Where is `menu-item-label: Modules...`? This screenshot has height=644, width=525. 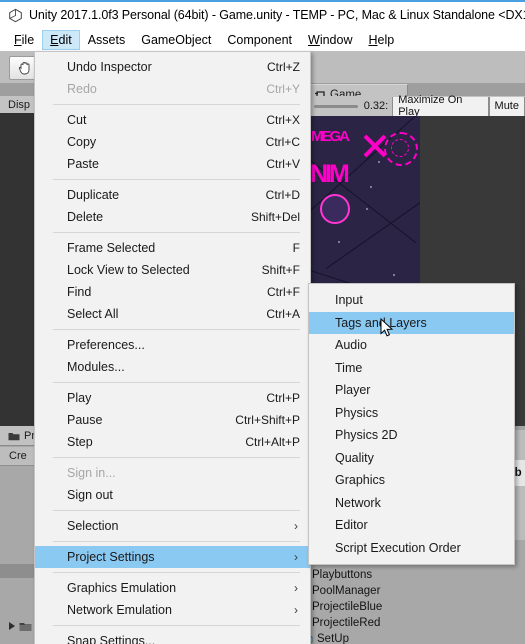
menu-item-label: Modules... is located at coordinates (96, 367).